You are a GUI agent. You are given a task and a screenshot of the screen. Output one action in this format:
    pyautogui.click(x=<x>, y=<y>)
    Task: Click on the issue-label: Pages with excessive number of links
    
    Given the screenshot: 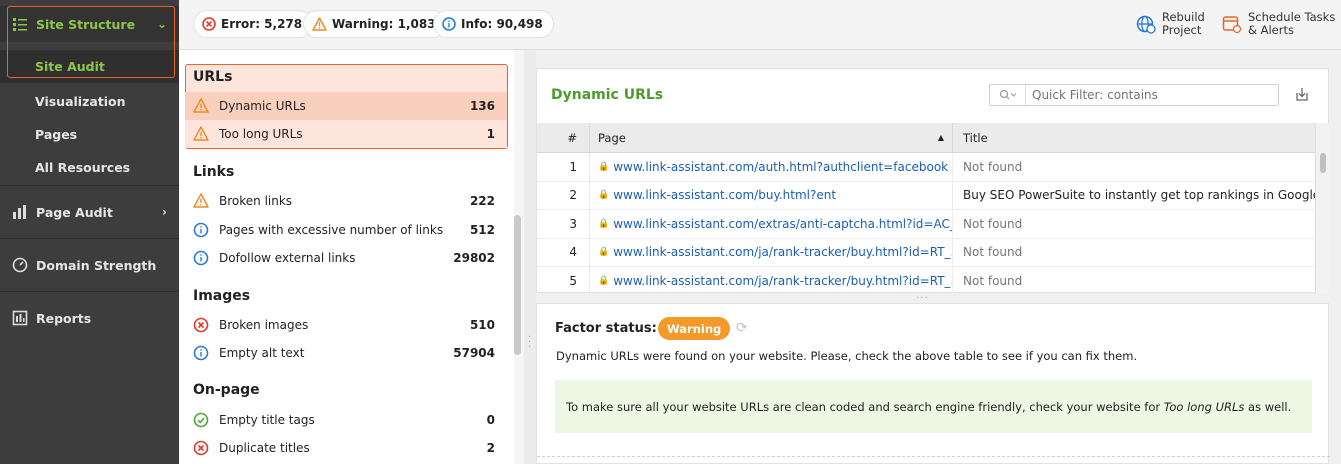 What is the action you would take?
    pyautogui.click(x=331, y=230)
    